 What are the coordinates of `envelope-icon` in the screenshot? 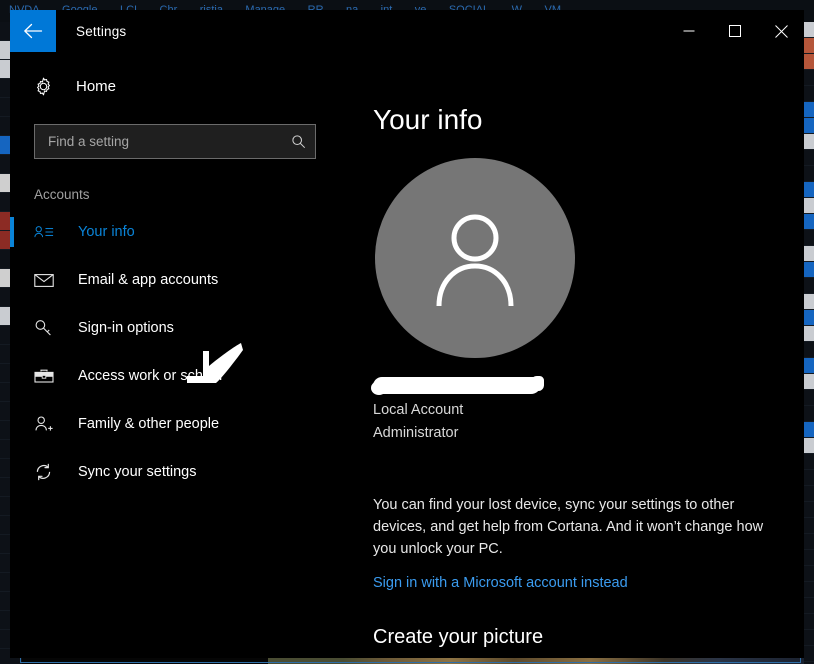 It's located at (45, 280).